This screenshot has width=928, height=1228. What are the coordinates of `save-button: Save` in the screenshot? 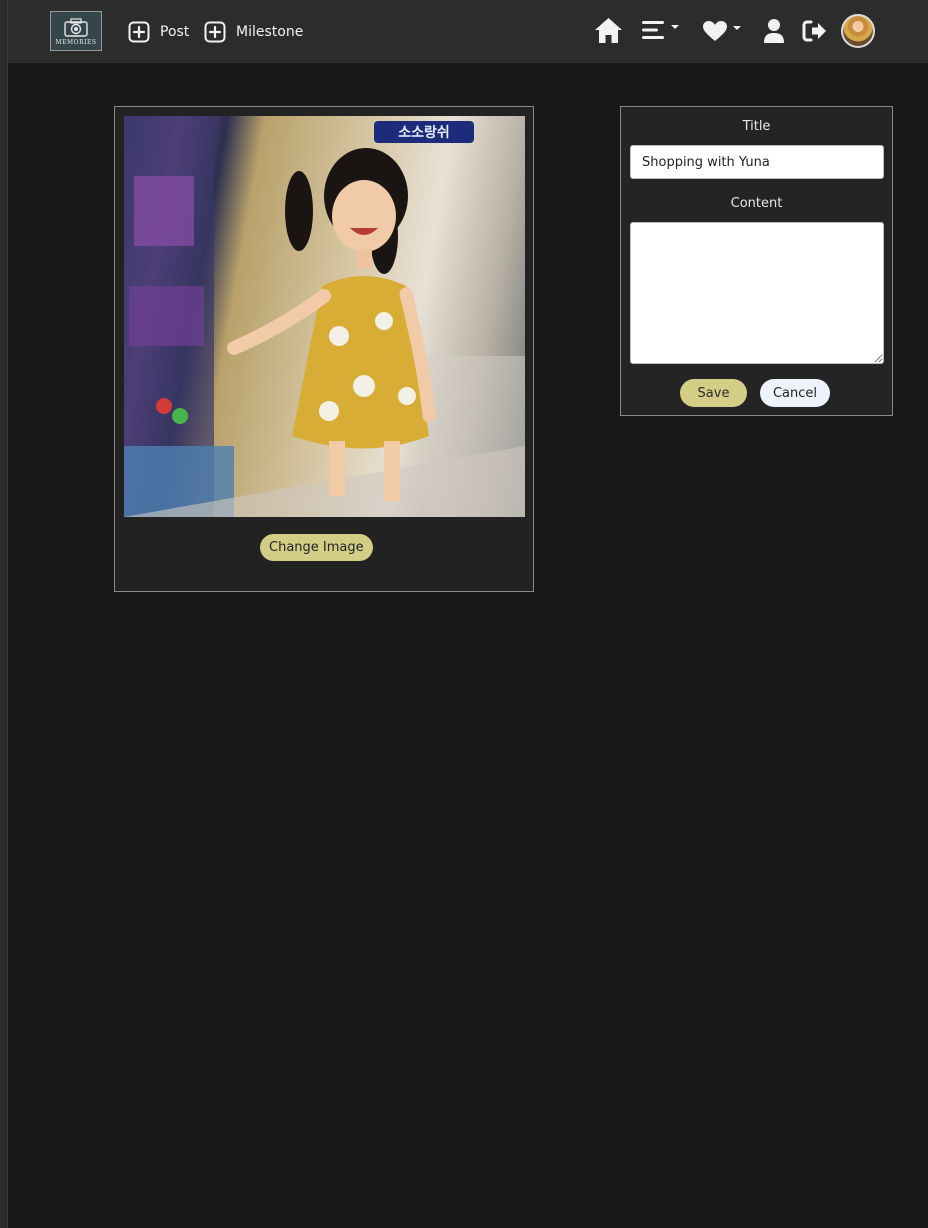 It's located at (713, 393).